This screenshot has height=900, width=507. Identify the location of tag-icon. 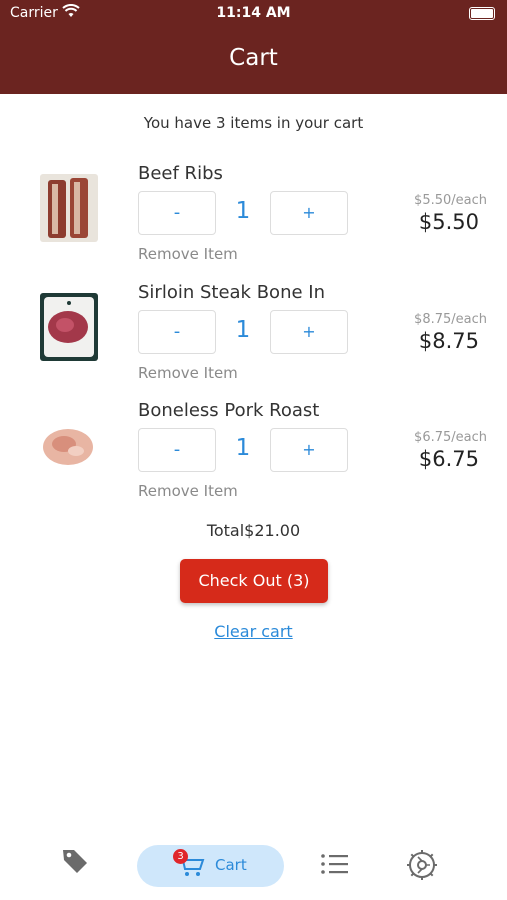
(75, 865).